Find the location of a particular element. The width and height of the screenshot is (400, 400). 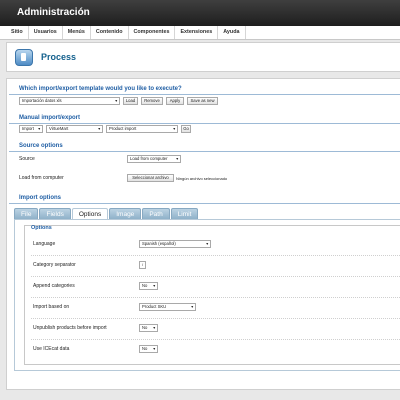

icecat-select: No is located at coordinates (148, 349).